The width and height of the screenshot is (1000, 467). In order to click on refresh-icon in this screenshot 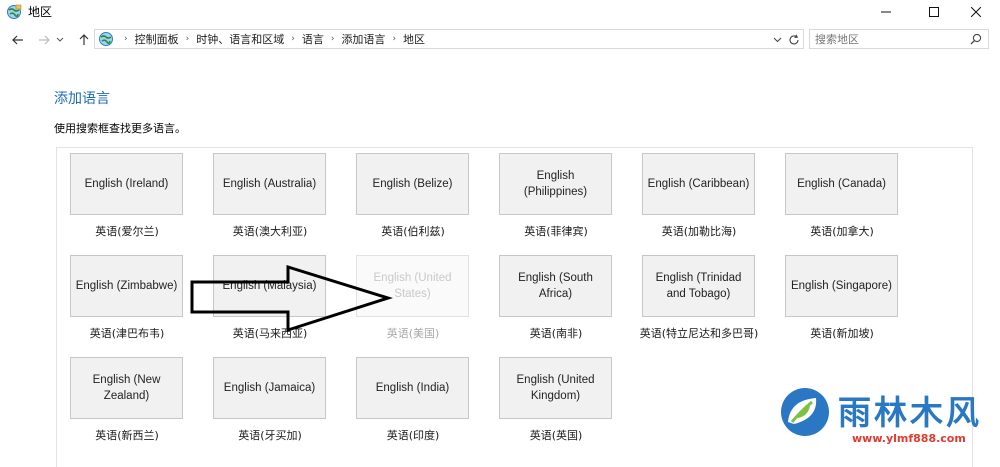, I will do `click(794, 39)`.